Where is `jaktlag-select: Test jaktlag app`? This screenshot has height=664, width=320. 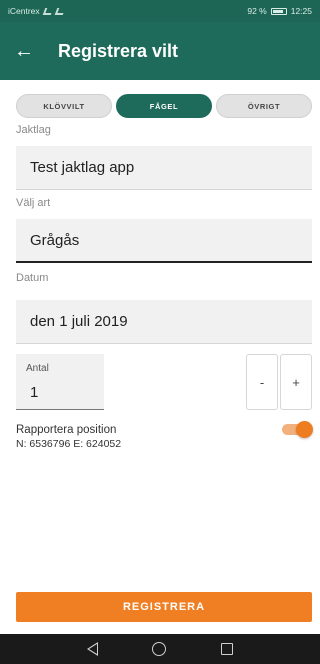
jaktlag-select: Test jaktlag app is located at coordinates (164, 168).